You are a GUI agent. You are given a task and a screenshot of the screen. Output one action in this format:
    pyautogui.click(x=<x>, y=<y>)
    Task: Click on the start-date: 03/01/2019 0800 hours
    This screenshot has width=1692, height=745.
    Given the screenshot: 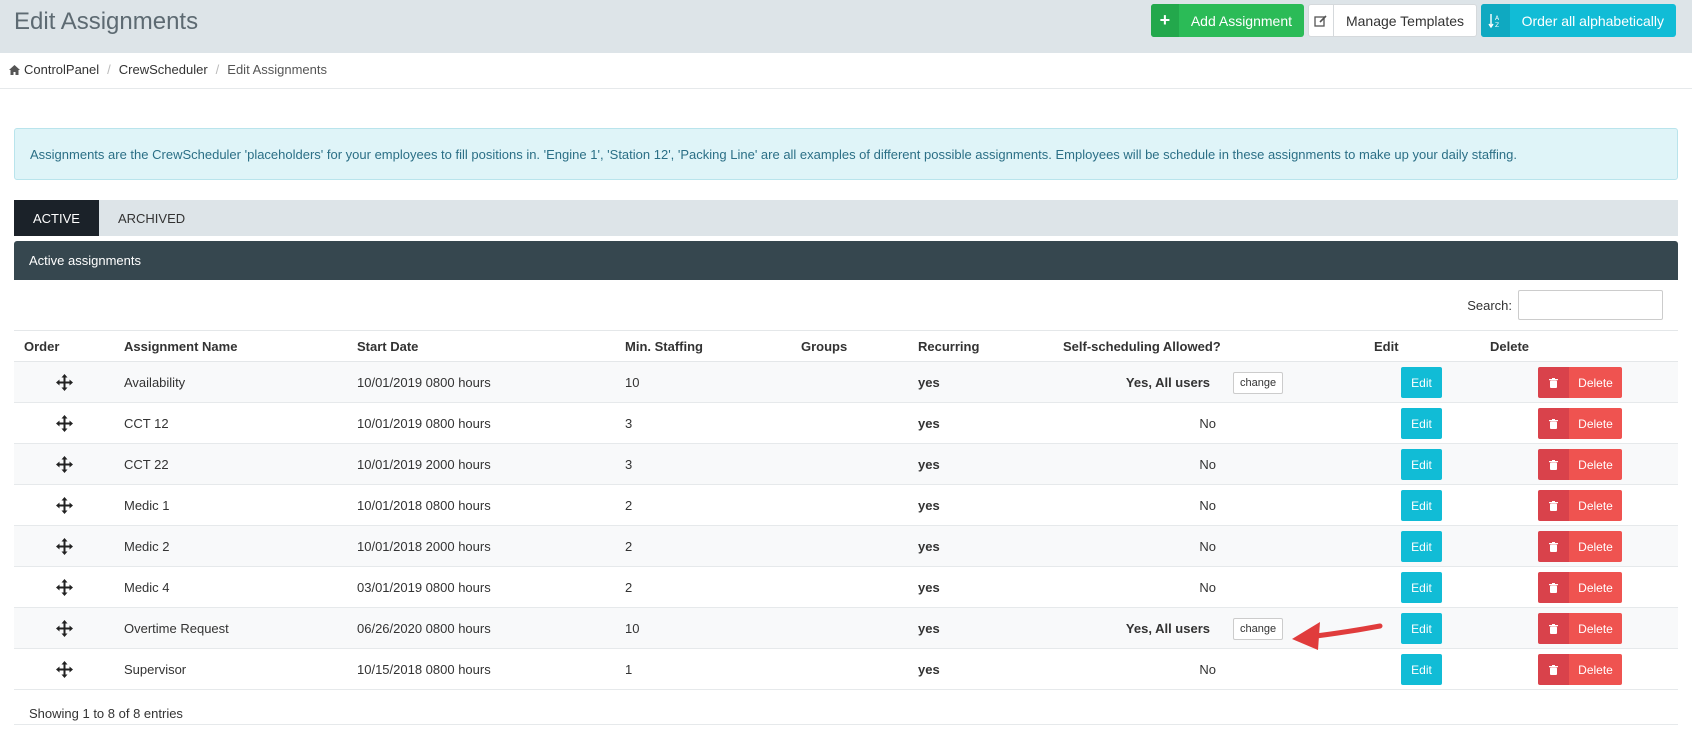 What is the action you would take?
    pyautogui.click(x=424, y=587)
    